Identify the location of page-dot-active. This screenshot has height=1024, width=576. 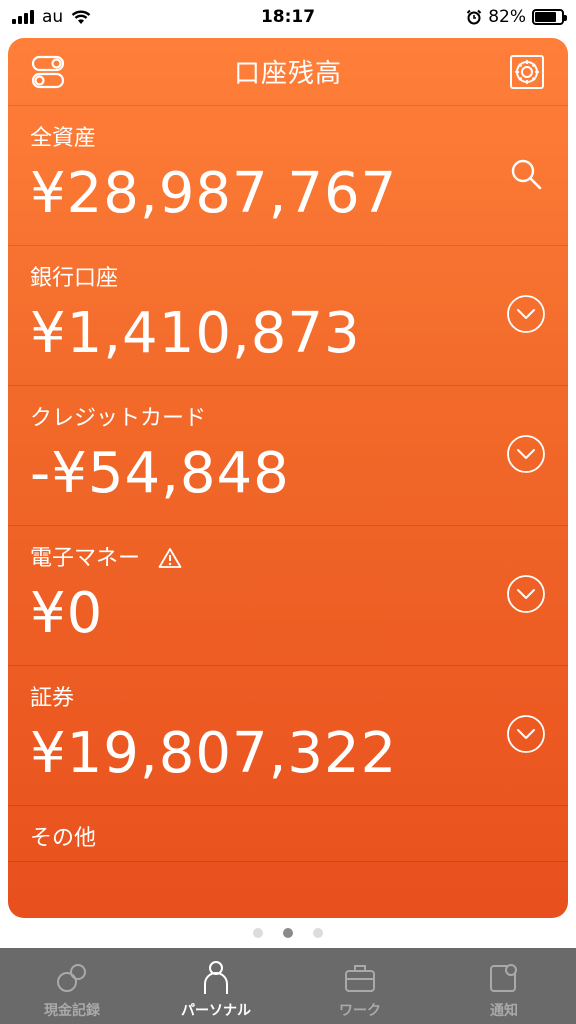
(288, 933).